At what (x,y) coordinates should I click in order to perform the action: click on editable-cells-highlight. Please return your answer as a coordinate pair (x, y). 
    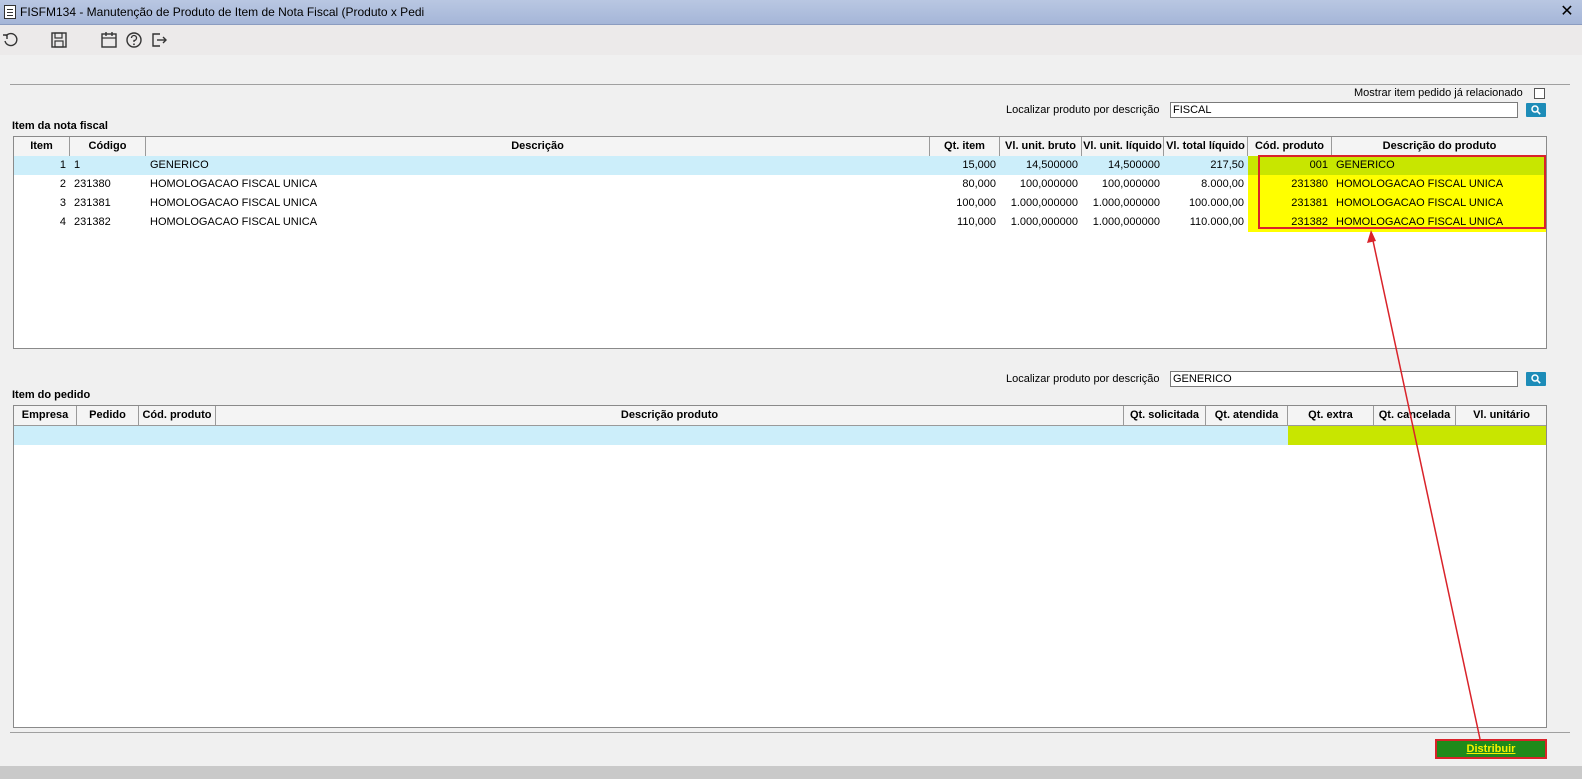
    Looking at the image, I should click on (1417, 435).